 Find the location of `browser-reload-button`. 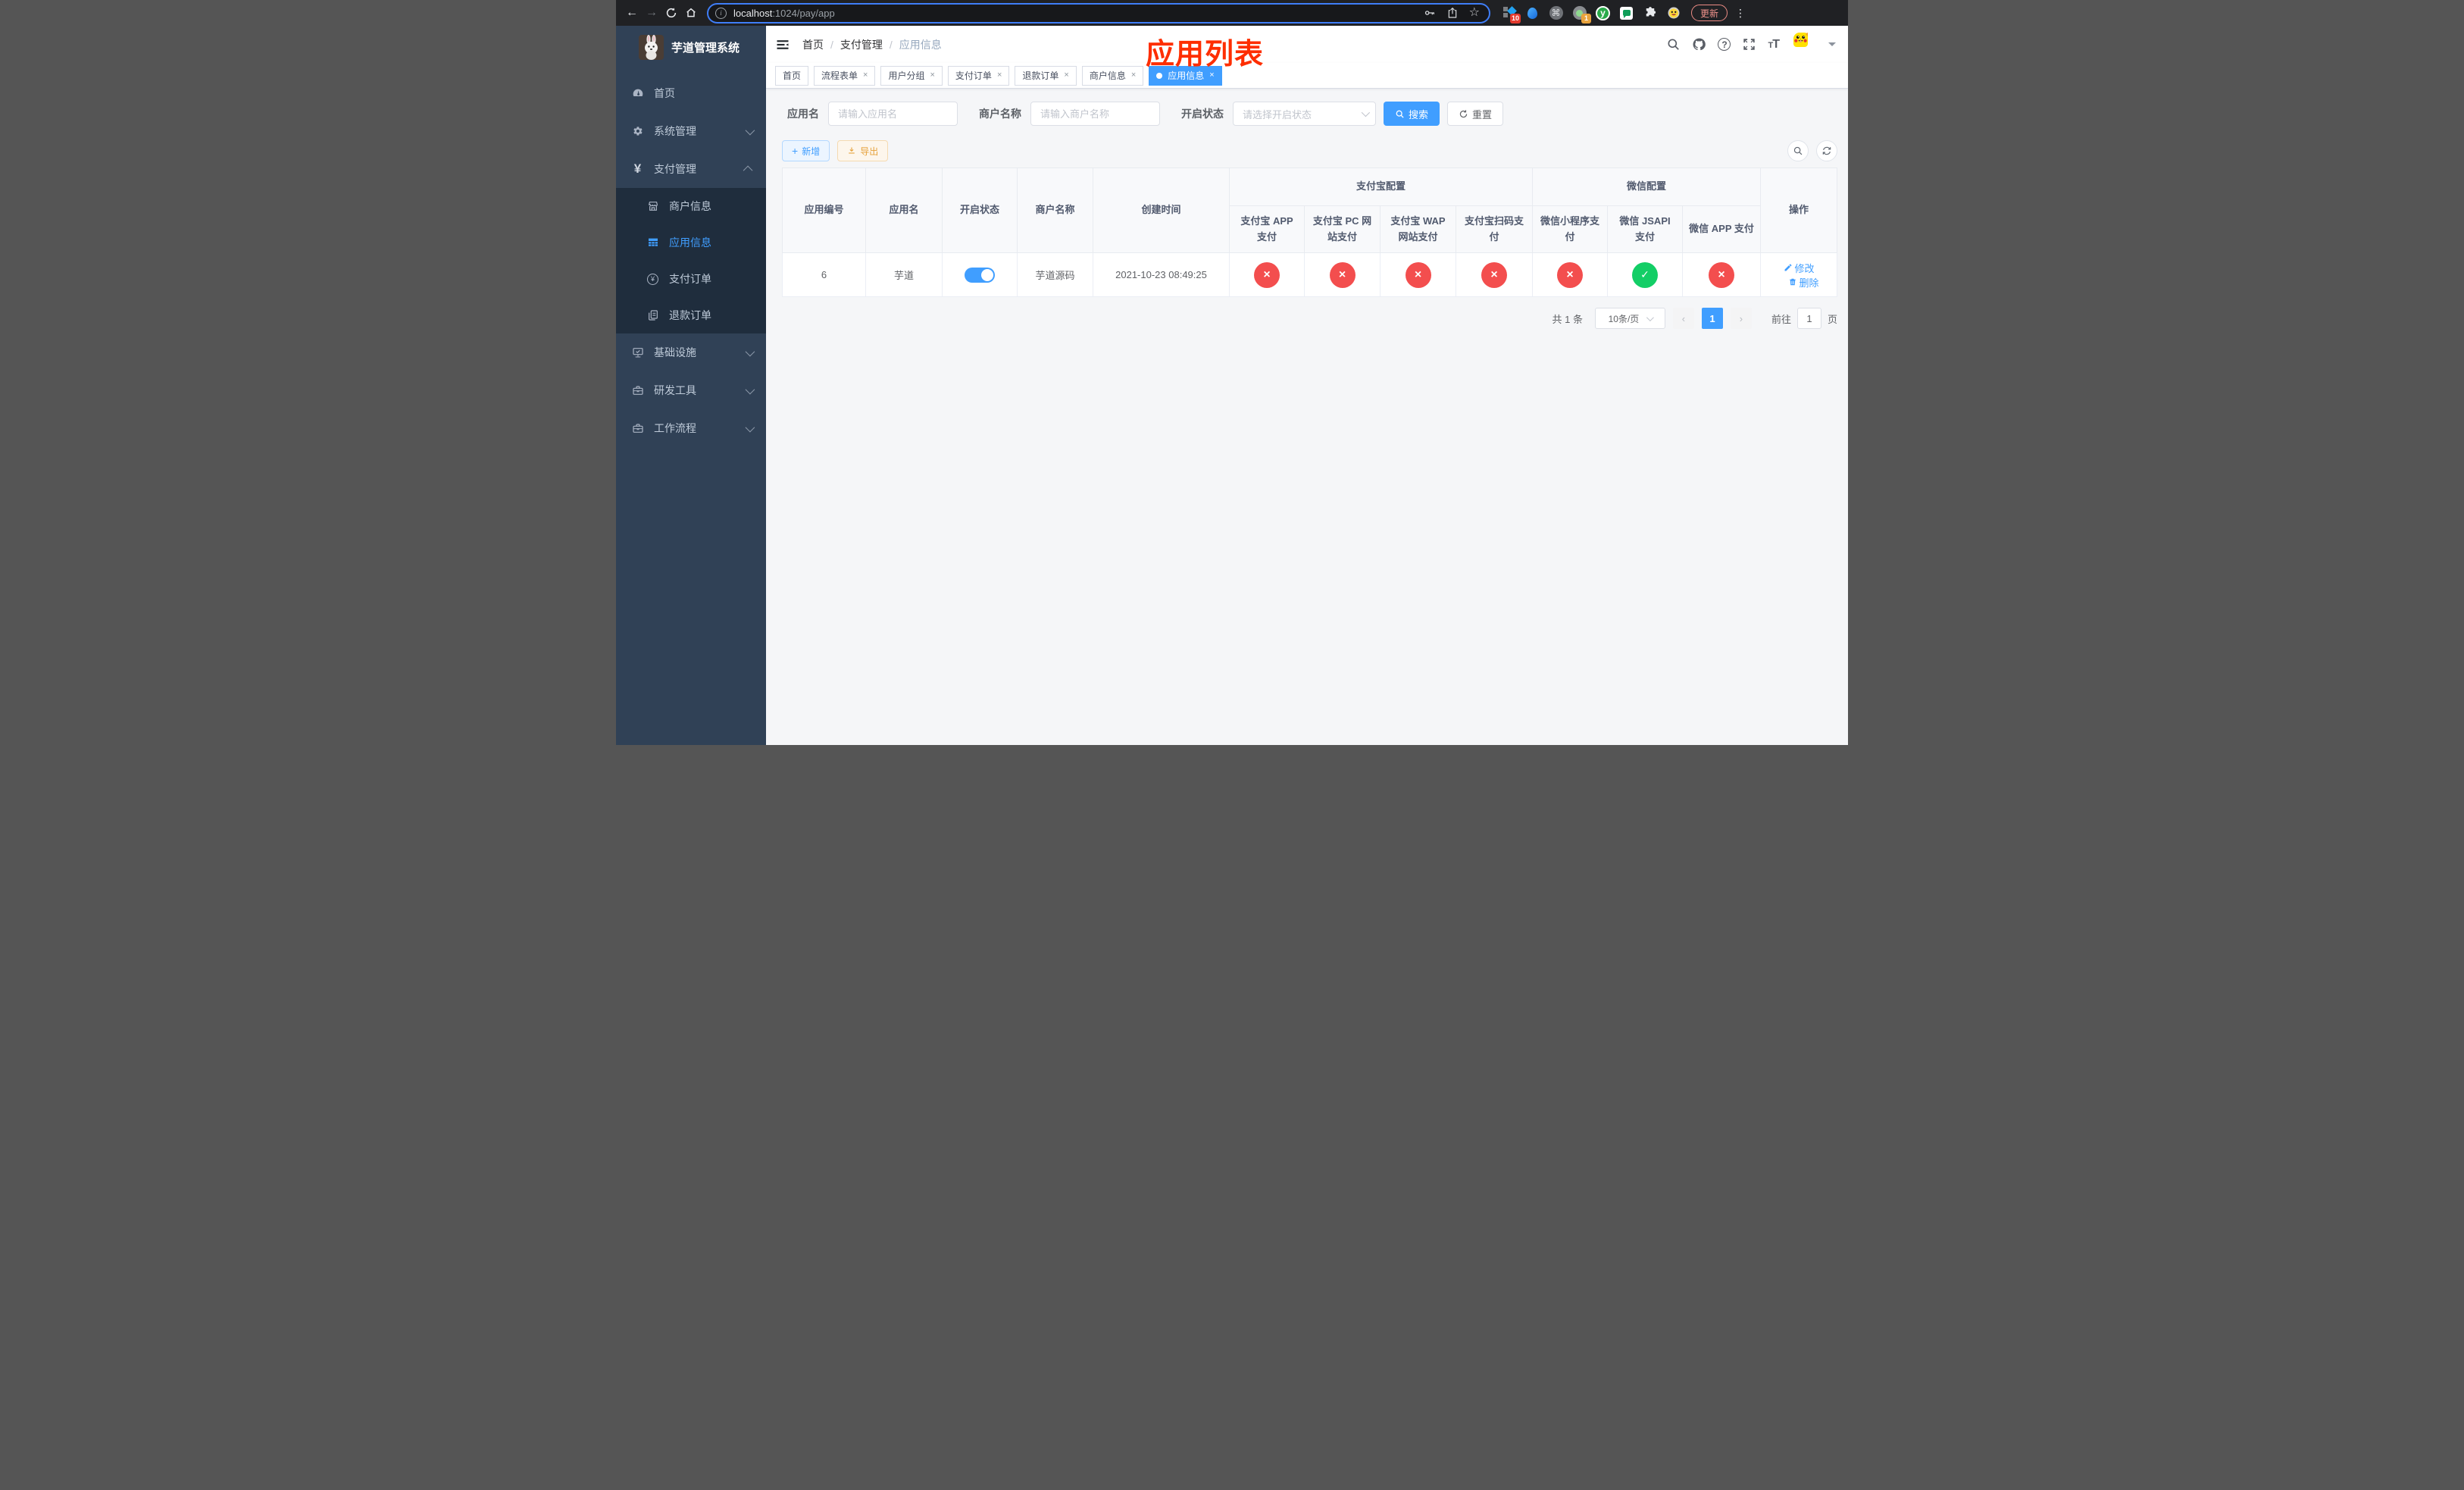

browser-reload-button is located at coordinates (671, 13).